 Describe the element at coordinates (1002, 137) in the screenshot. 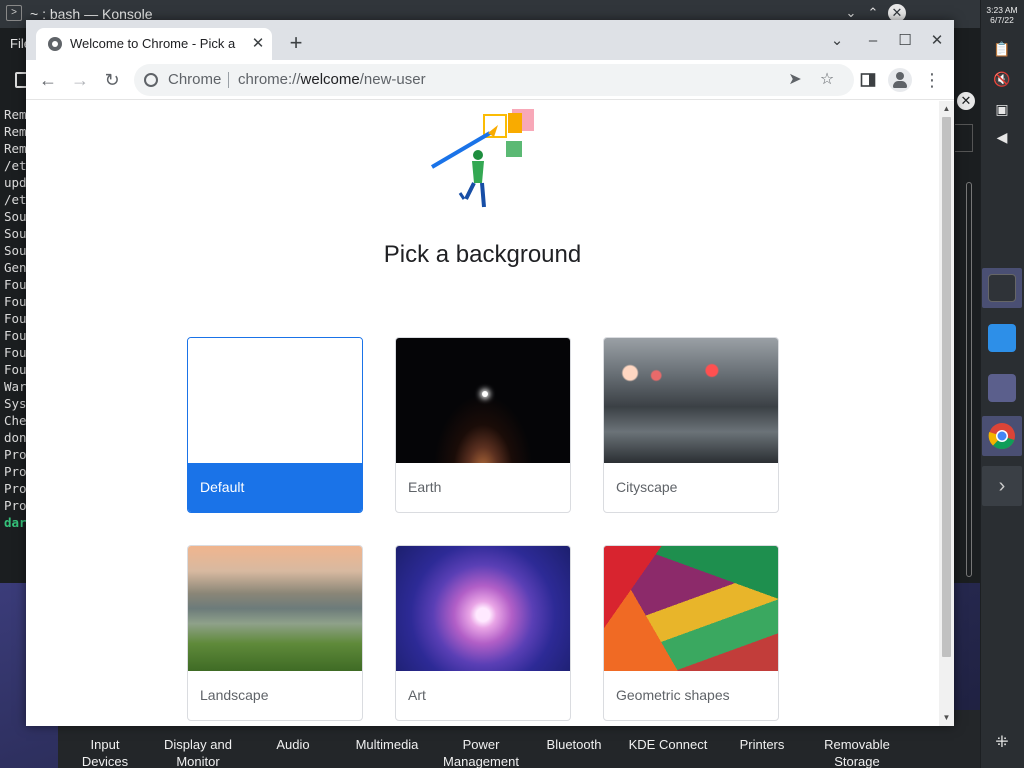

I see `tray-expand-icon: ◀` at that location.